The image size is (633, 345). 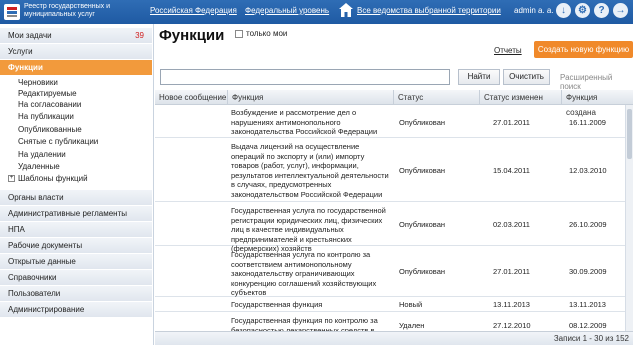 I want to click on sidebar-item-directories: Справочники, so click(x=76, y=278).